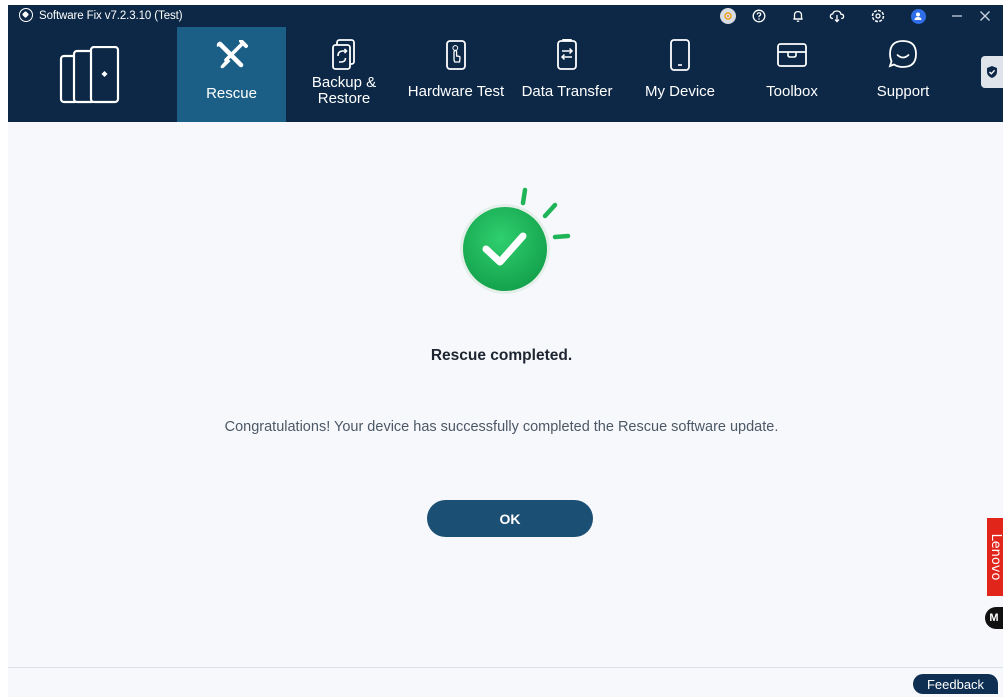 This screenshot has height=697, width=1003. I want to click on result-title: Rescue completed., so click(501, 355).